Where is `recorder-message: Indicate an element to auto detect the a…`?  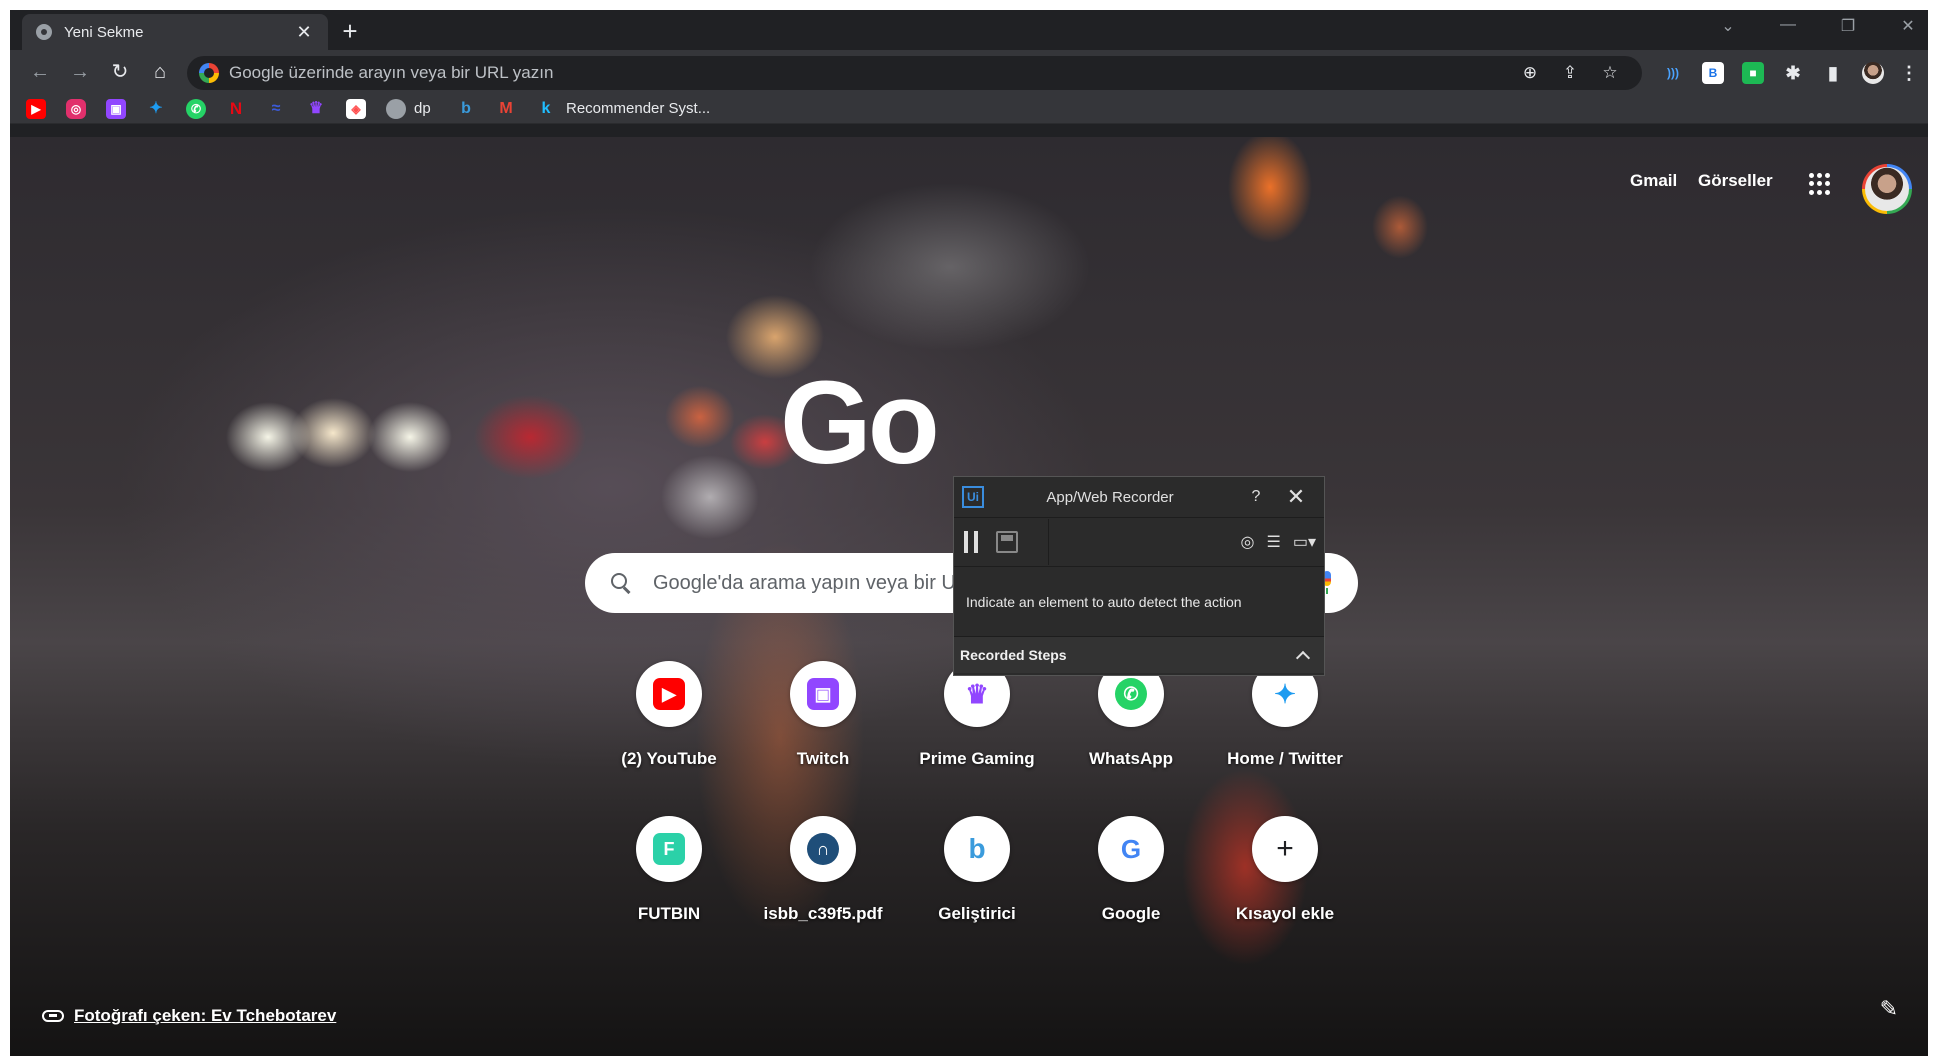
recorder-message: Indicate an element to auto detect the a… is located at coordinates (1139, 602).